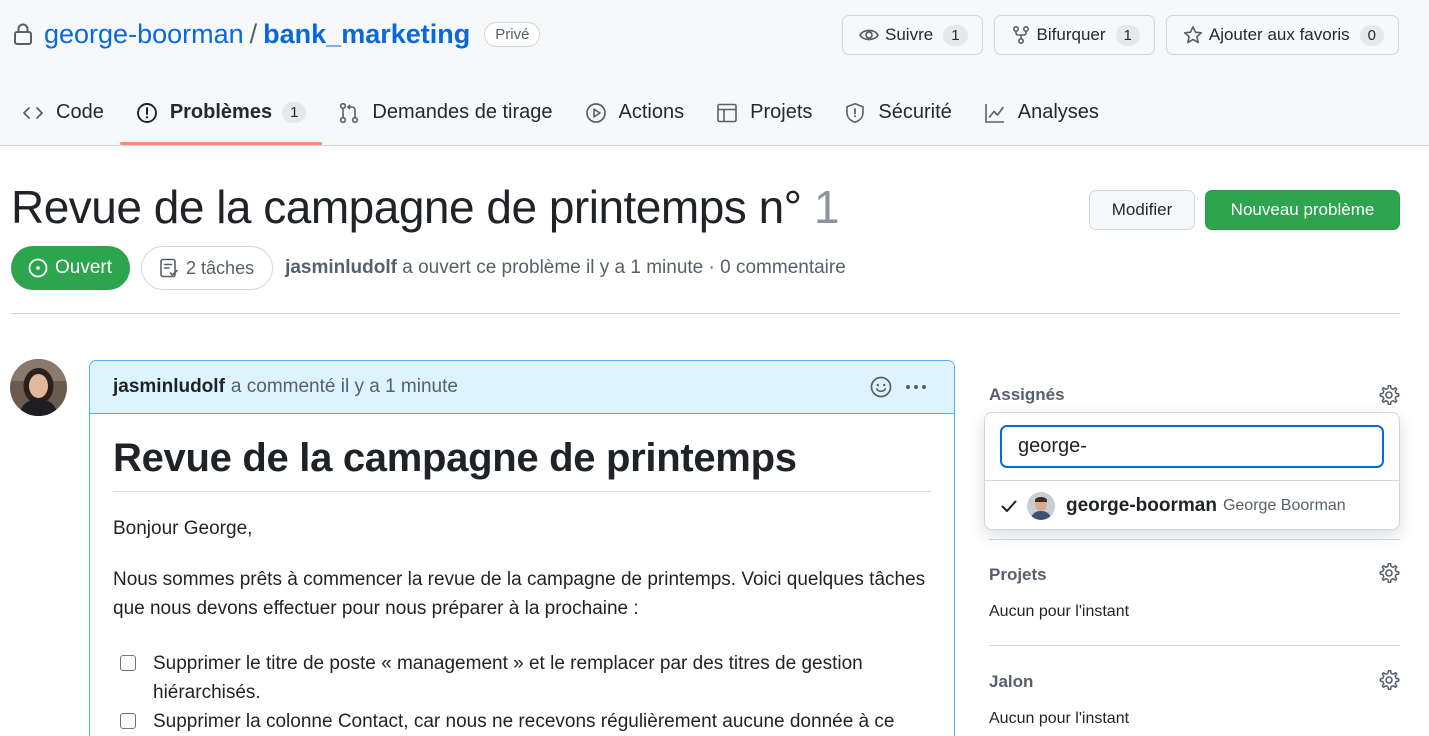  I want to click on table-icon, so click(727, 112).